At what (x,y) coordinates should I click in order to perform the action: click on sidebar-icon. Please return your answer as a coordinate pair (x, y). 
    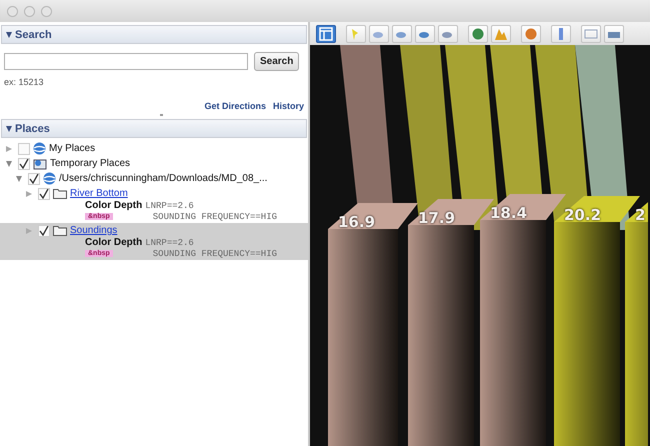
    Looking at the image, I should click on (326, 33).